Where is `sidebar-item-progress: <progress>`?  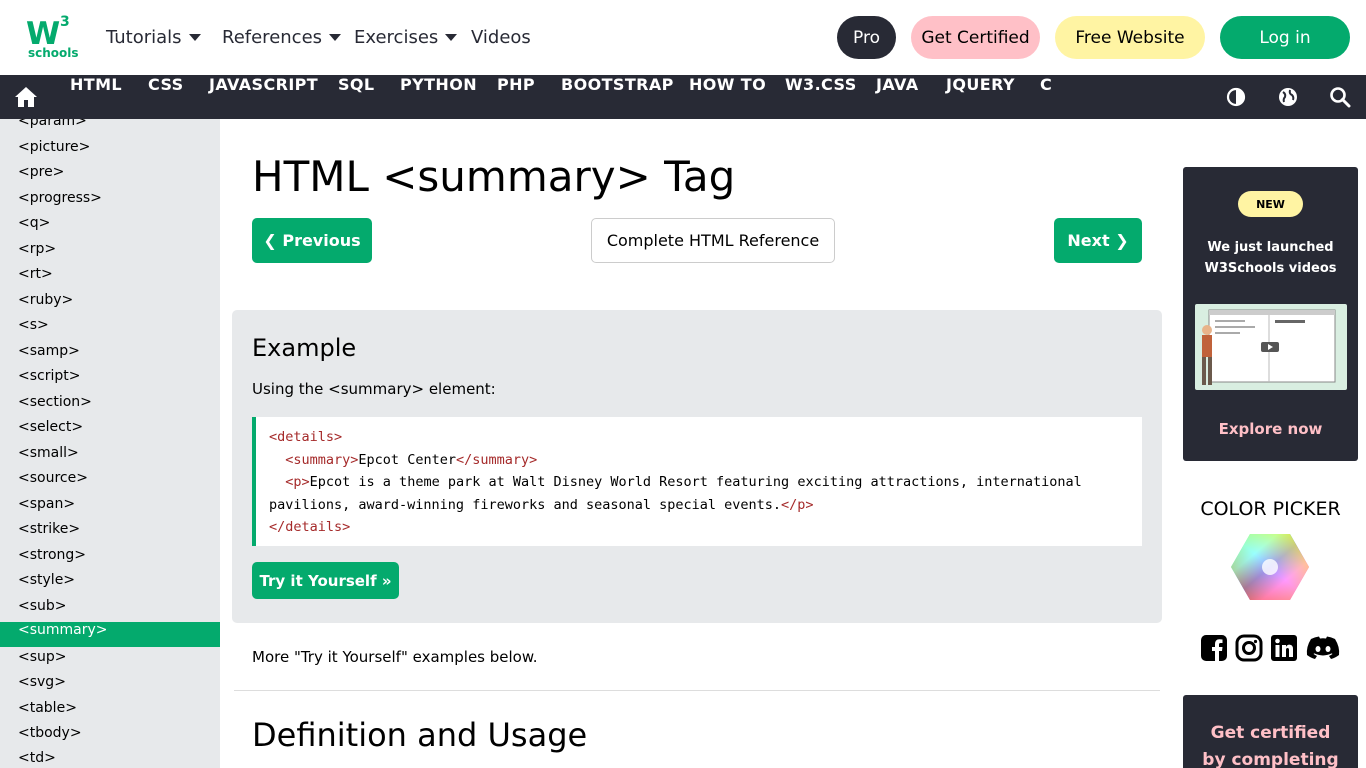
sidebar-item-progress: <progress> is located at coordinates (110, 202).